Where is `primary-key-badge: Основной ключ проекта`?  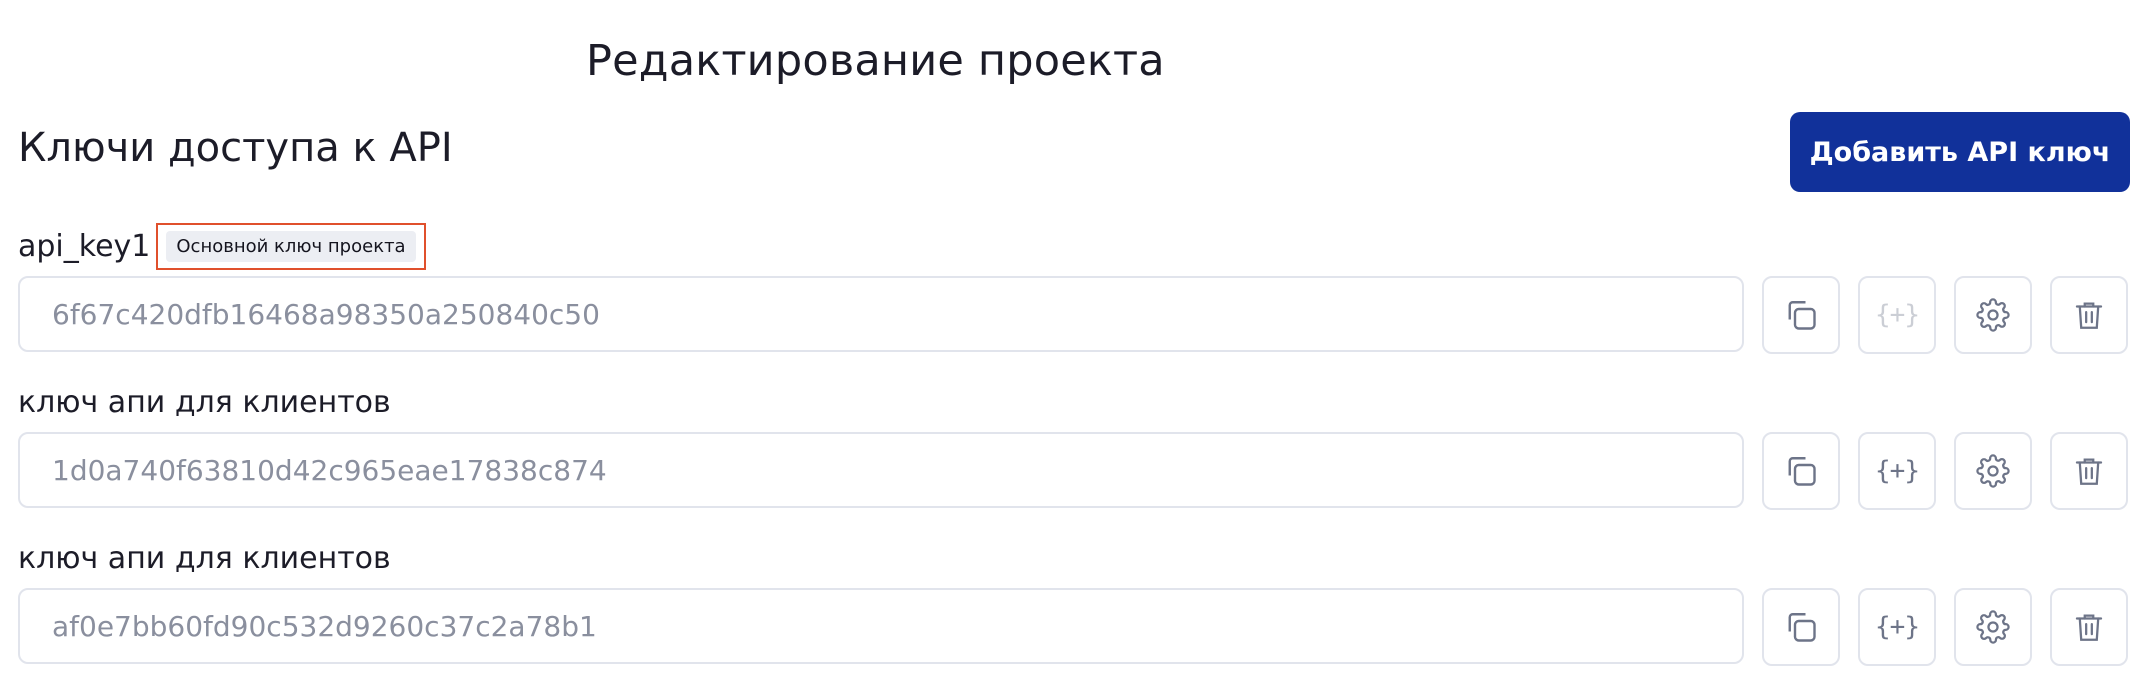 primary-key-badge: Основной ключ проекта is located at coordinates (291, 246).